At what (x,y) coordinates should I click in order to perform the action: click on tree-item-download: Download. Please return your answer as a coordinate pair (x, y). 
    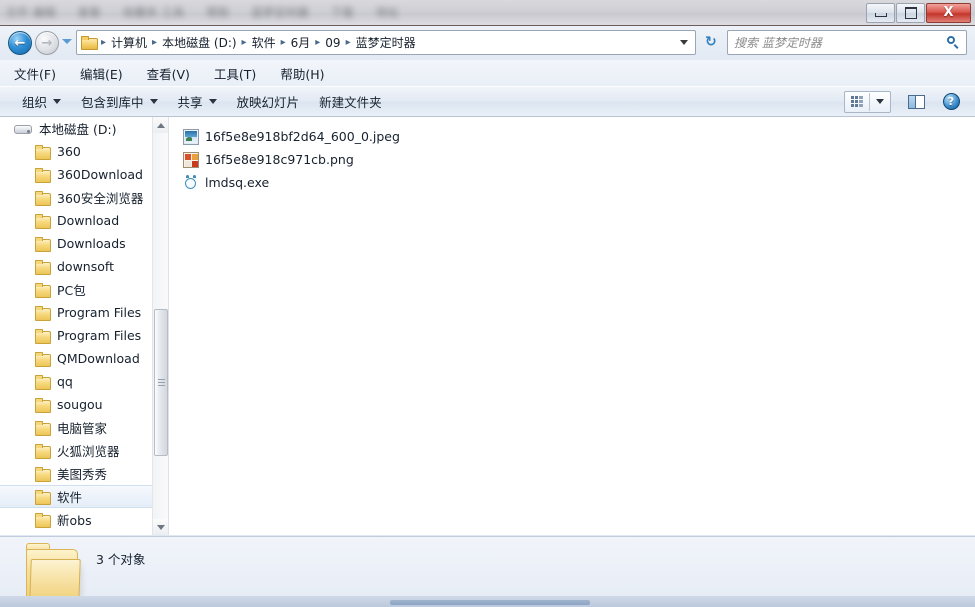
    Looking at the image, I should click on (76, 220).